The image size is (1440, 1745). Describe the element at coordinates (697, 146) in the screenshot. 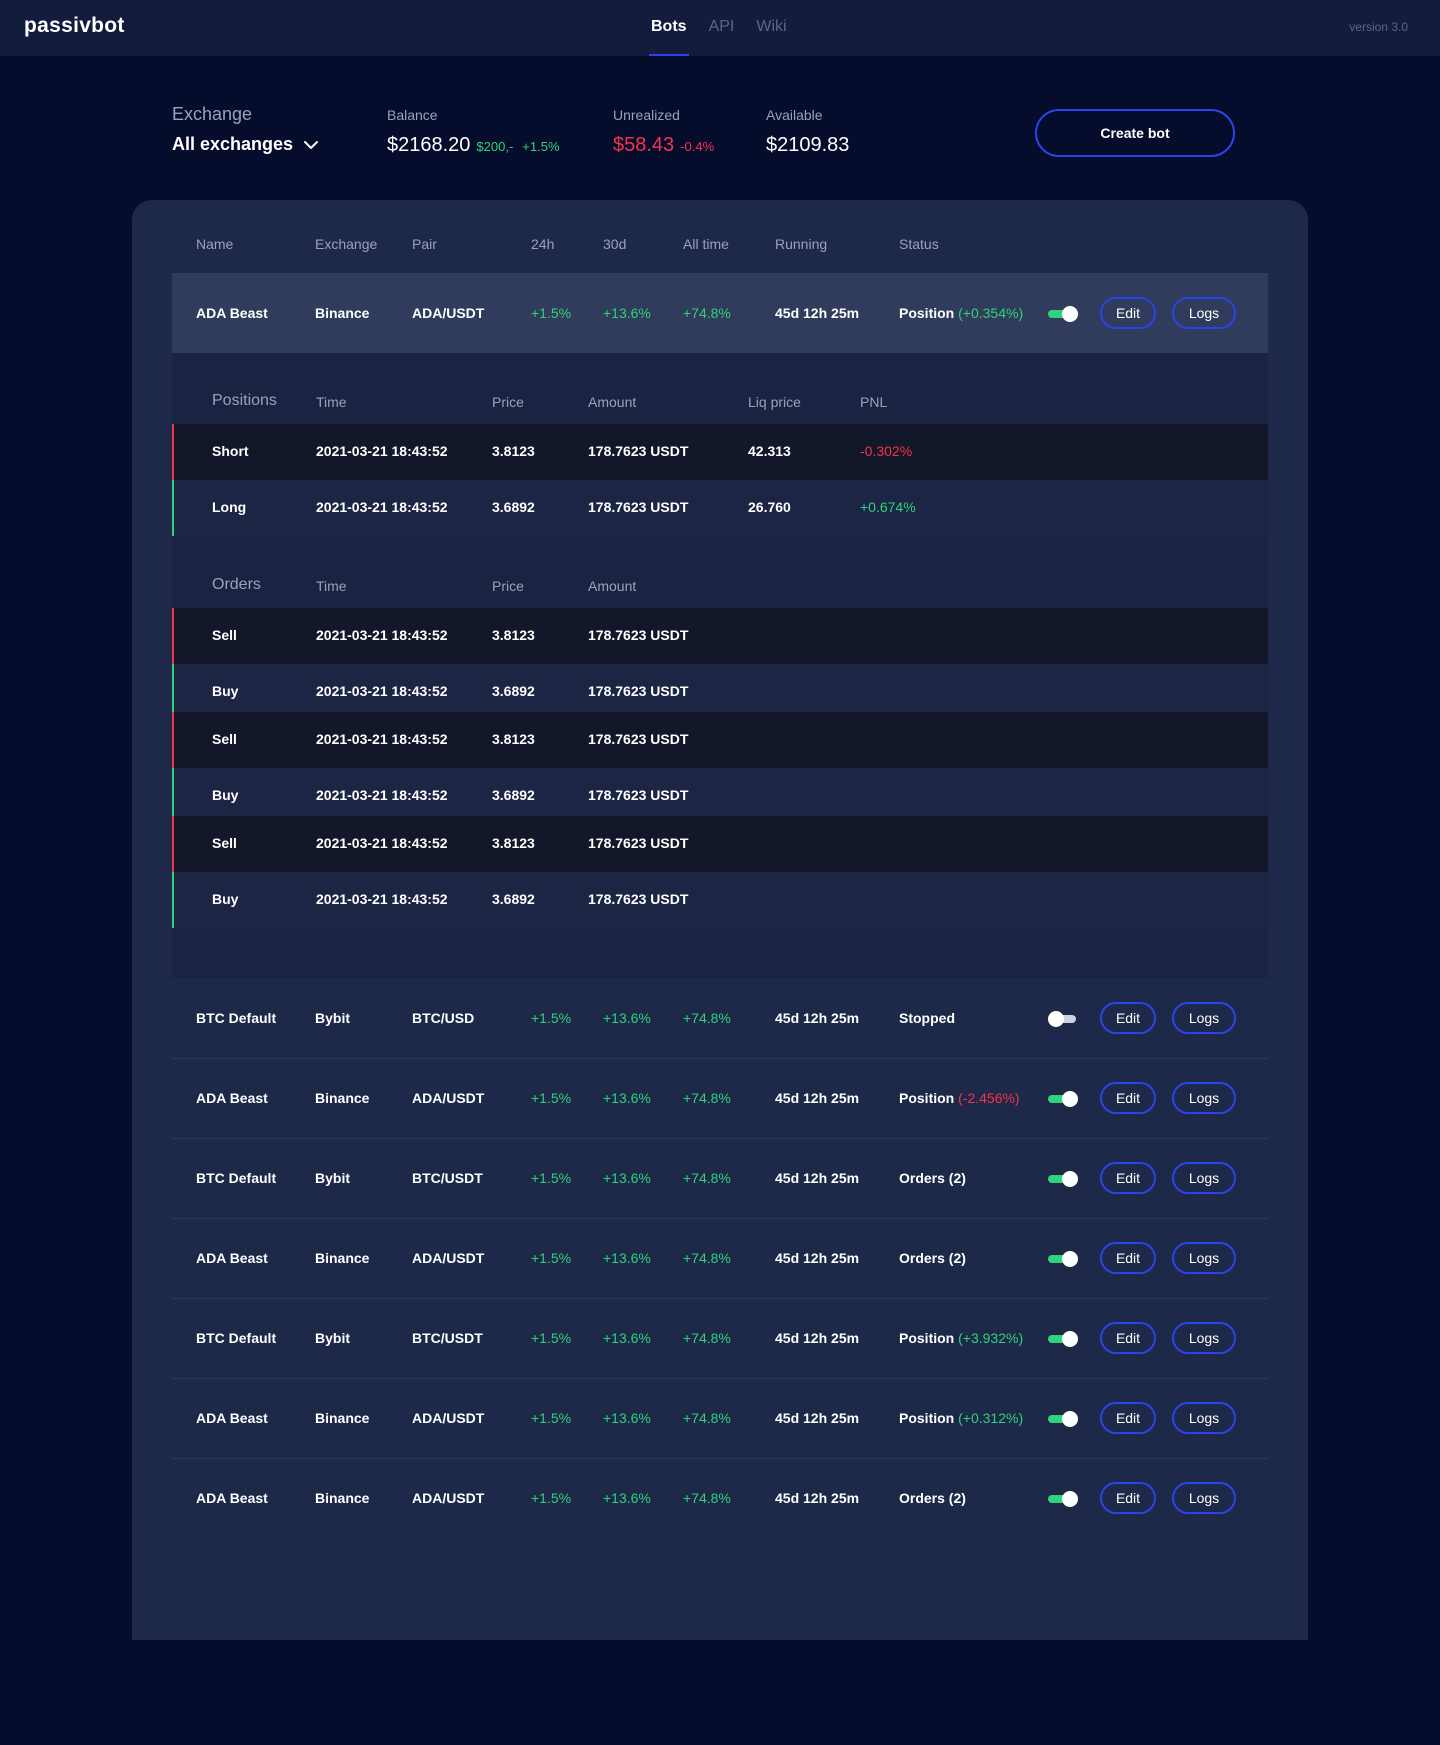

I see `unrealized-change: -0.4%` at that location.